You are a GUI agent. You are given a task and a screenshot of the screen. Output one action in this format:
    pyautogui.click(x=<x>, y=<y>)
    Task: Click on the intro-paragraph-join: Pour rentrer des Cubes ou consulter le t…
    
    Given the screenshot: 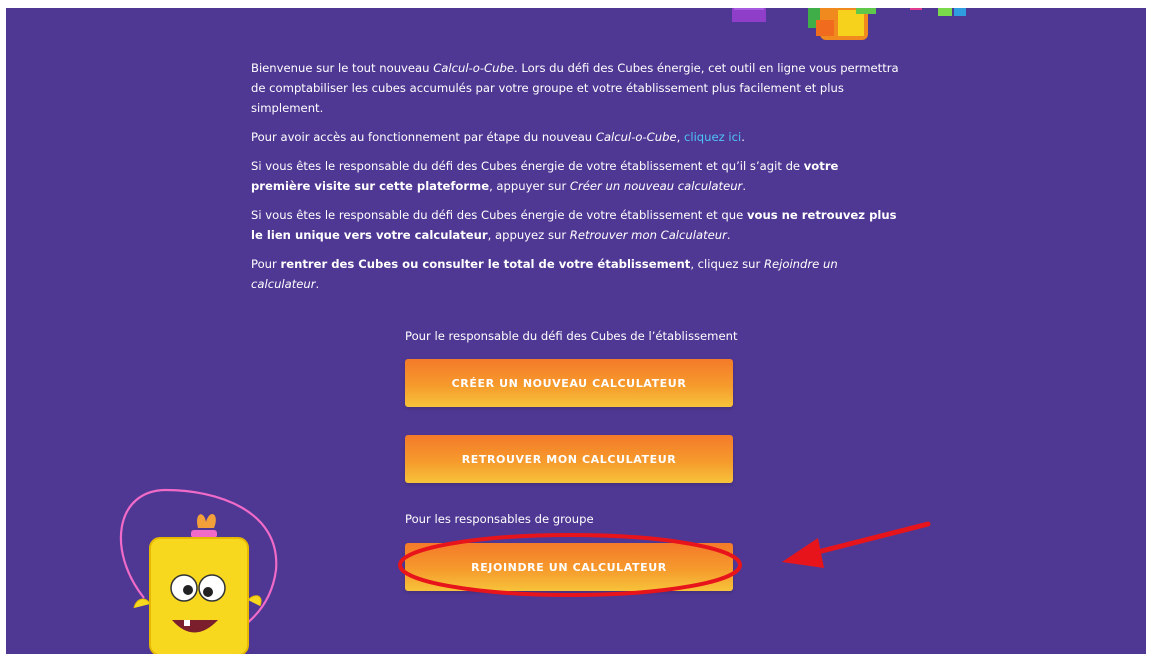 What is the action you would take?
    pyautogui.click(x=544, y=274)
    